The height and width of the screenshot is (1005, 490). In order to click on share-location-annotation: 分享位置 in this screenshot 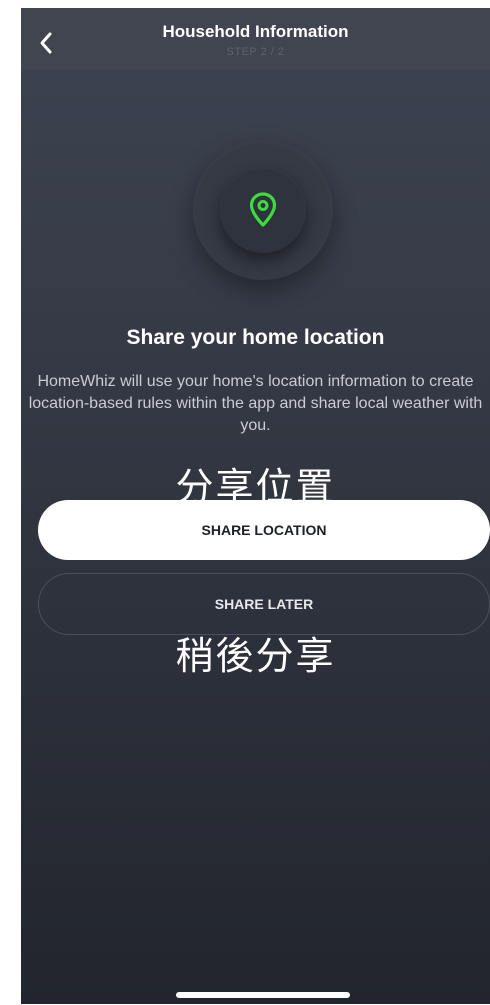, I will do `click(255, 487)`.